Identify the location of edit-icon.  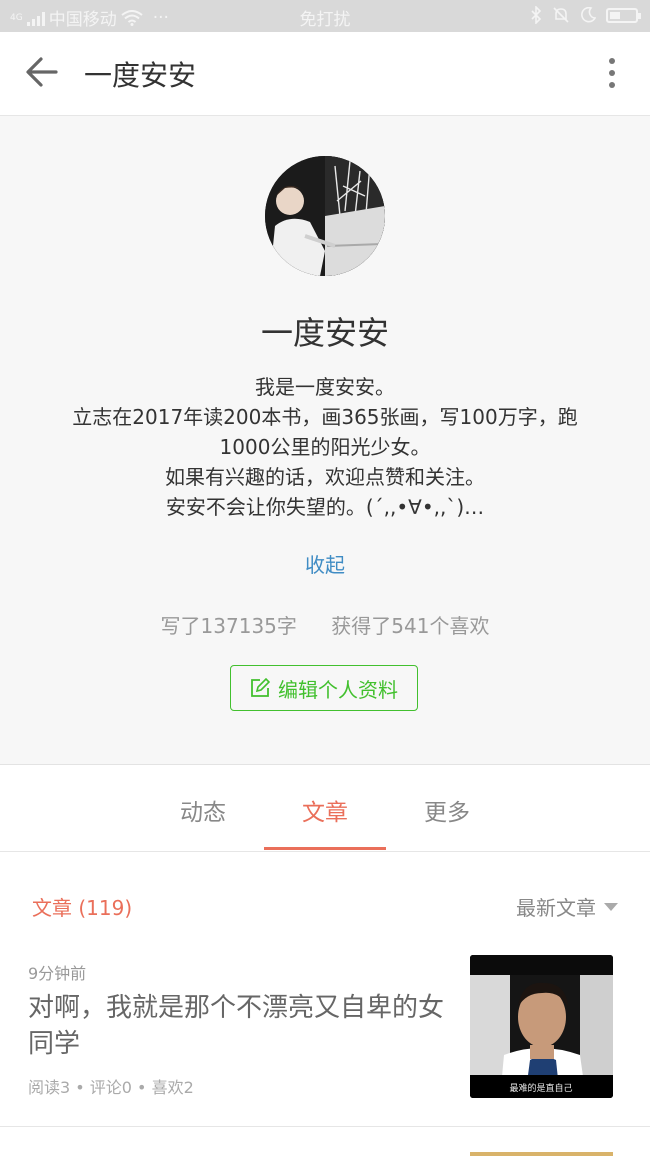
(260, 687).